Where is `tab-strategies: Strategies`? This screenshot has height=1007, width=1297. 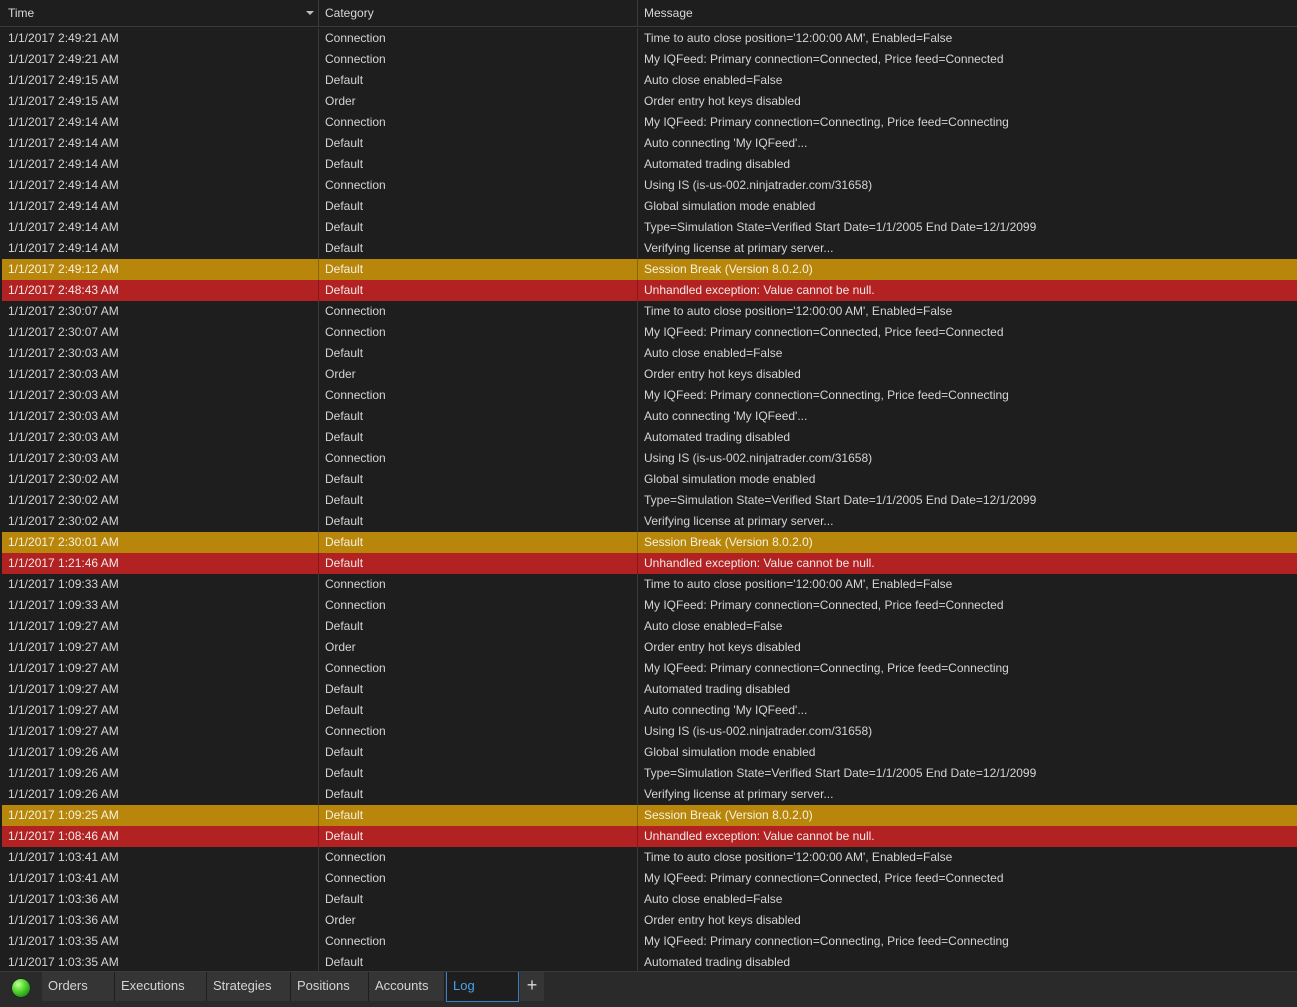
tab-strategies: Strategies is located at coordinates (249, 986).